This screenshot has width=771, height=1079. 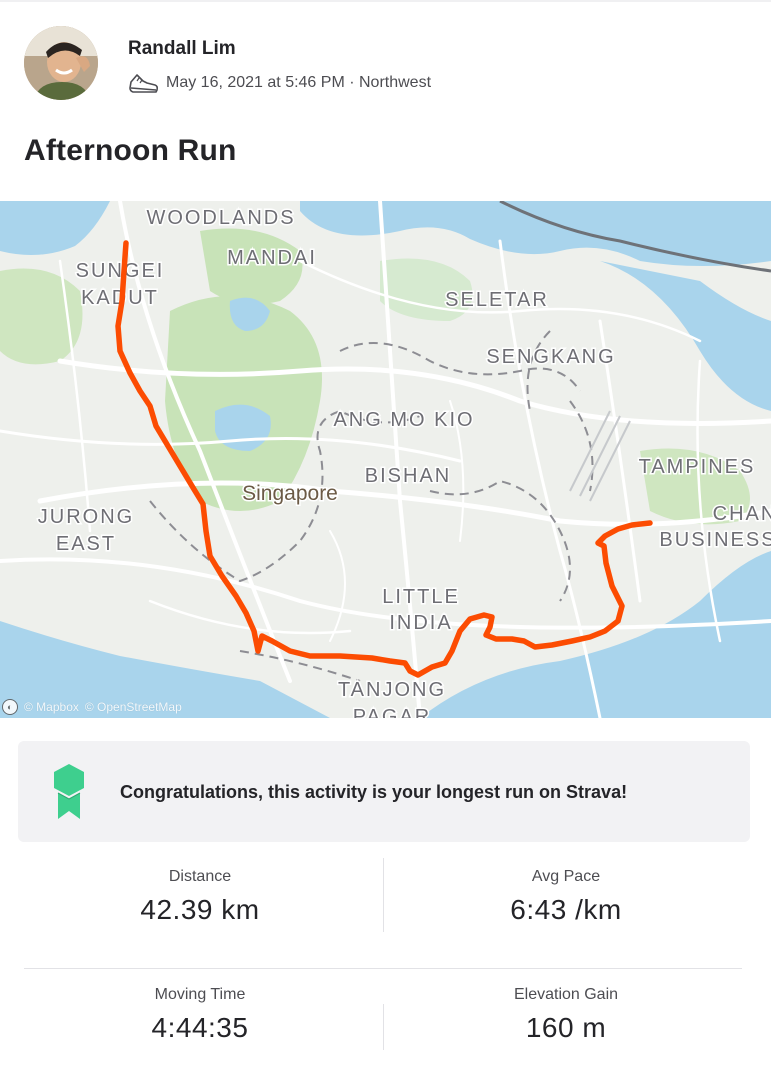 I want to click on top-divider, so click(x=385, y=1).